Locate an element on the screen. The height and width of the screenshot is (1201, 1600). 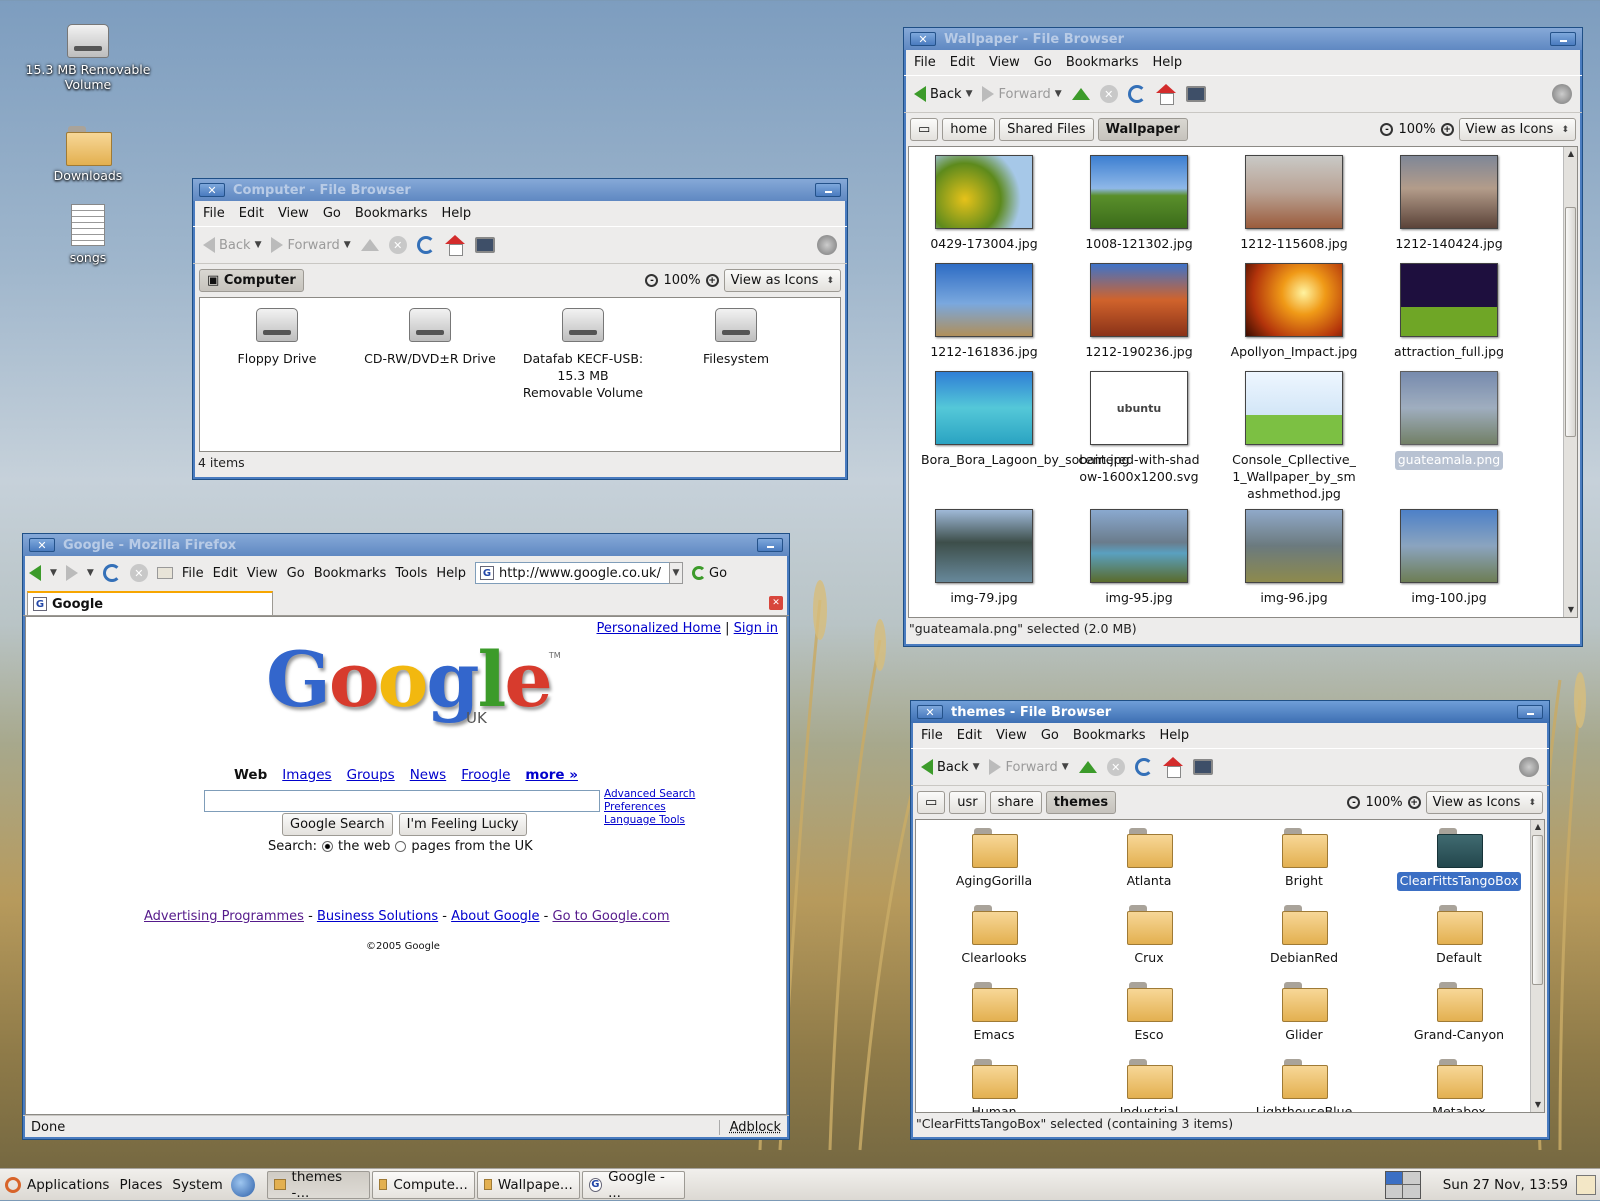
business-solutions-link: Business Solutions is located at coordinates (377, 916).